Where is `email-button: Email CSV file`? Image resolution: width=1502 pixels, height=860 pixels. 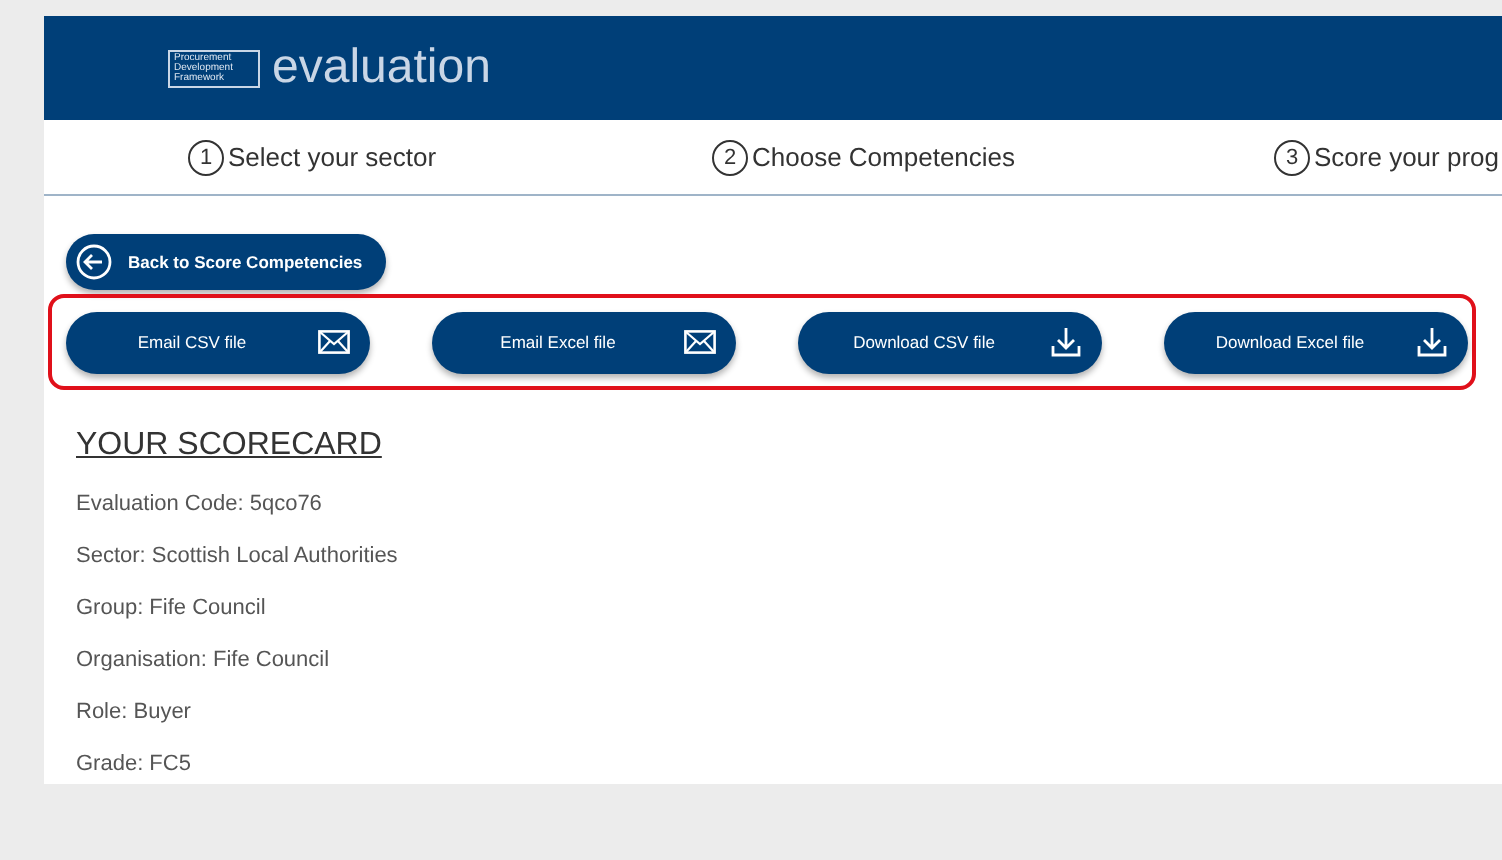 email-button: Email CSV file is located at coordinates (218, 342).